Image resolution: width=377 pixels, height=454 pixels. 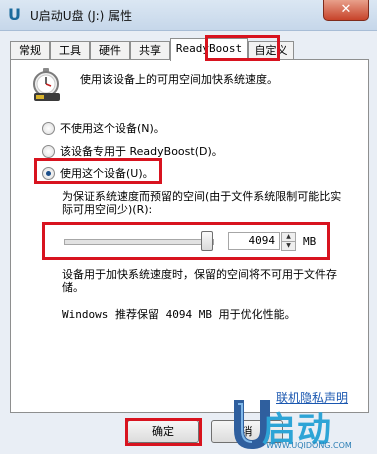 What do you see at coordinates (288, 246) in the screenshot?
I see `spin-down-icon: ▼` at bounding box center [288, 246].